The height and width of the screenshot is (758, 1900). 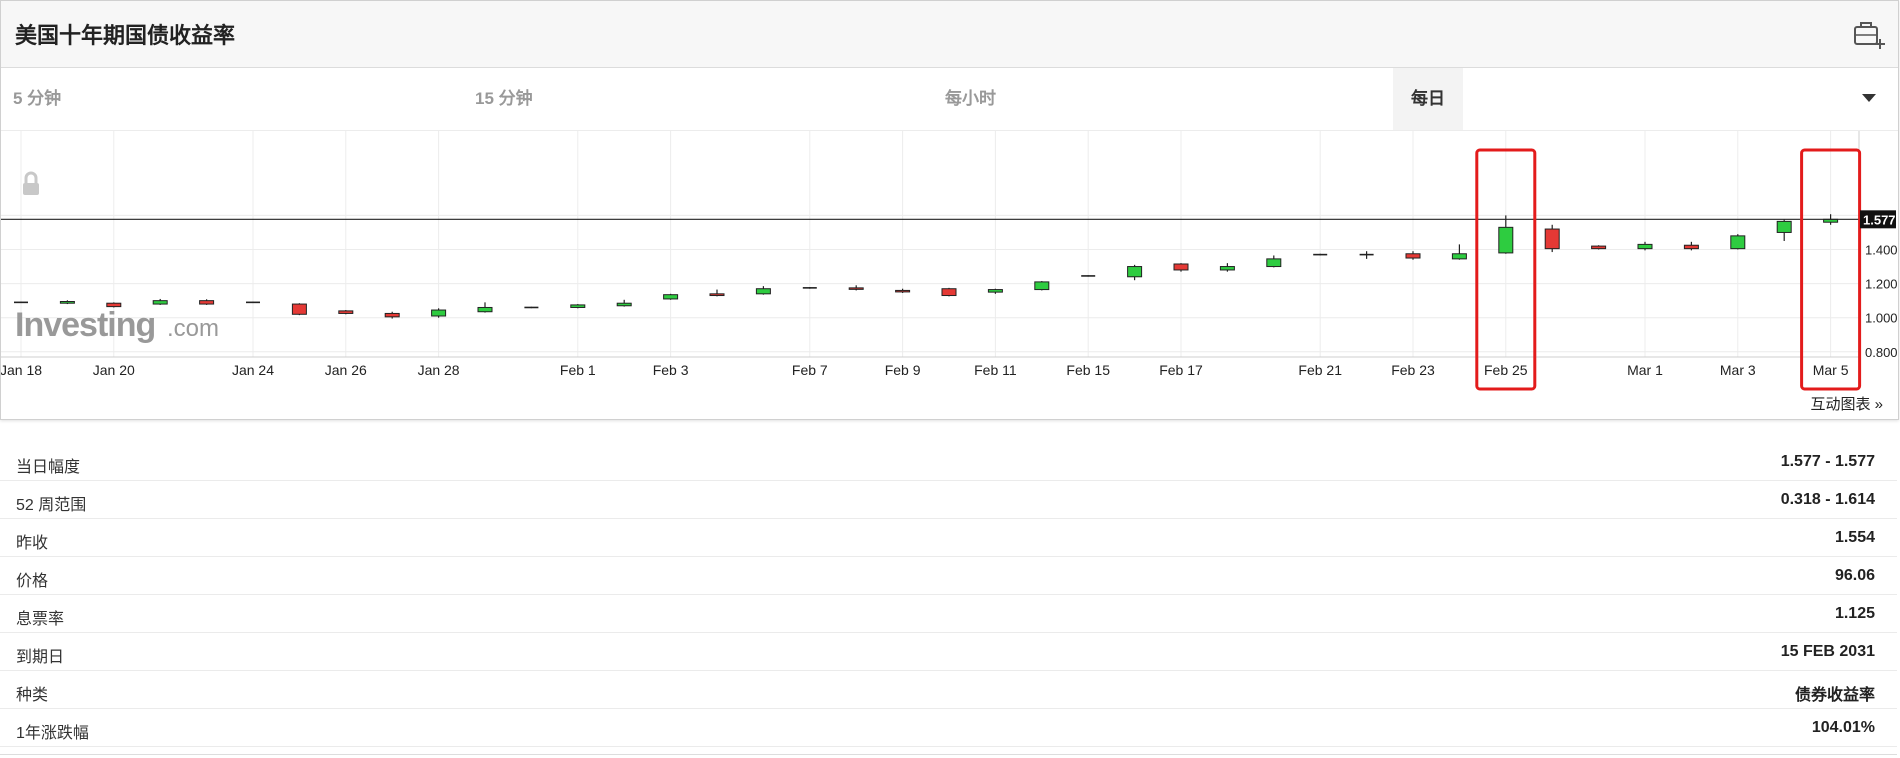 What do you see at coordinates (1843, 727) in the screenshot?
I see `stat-value: 104.01%` at bounding box center [1843, 727].